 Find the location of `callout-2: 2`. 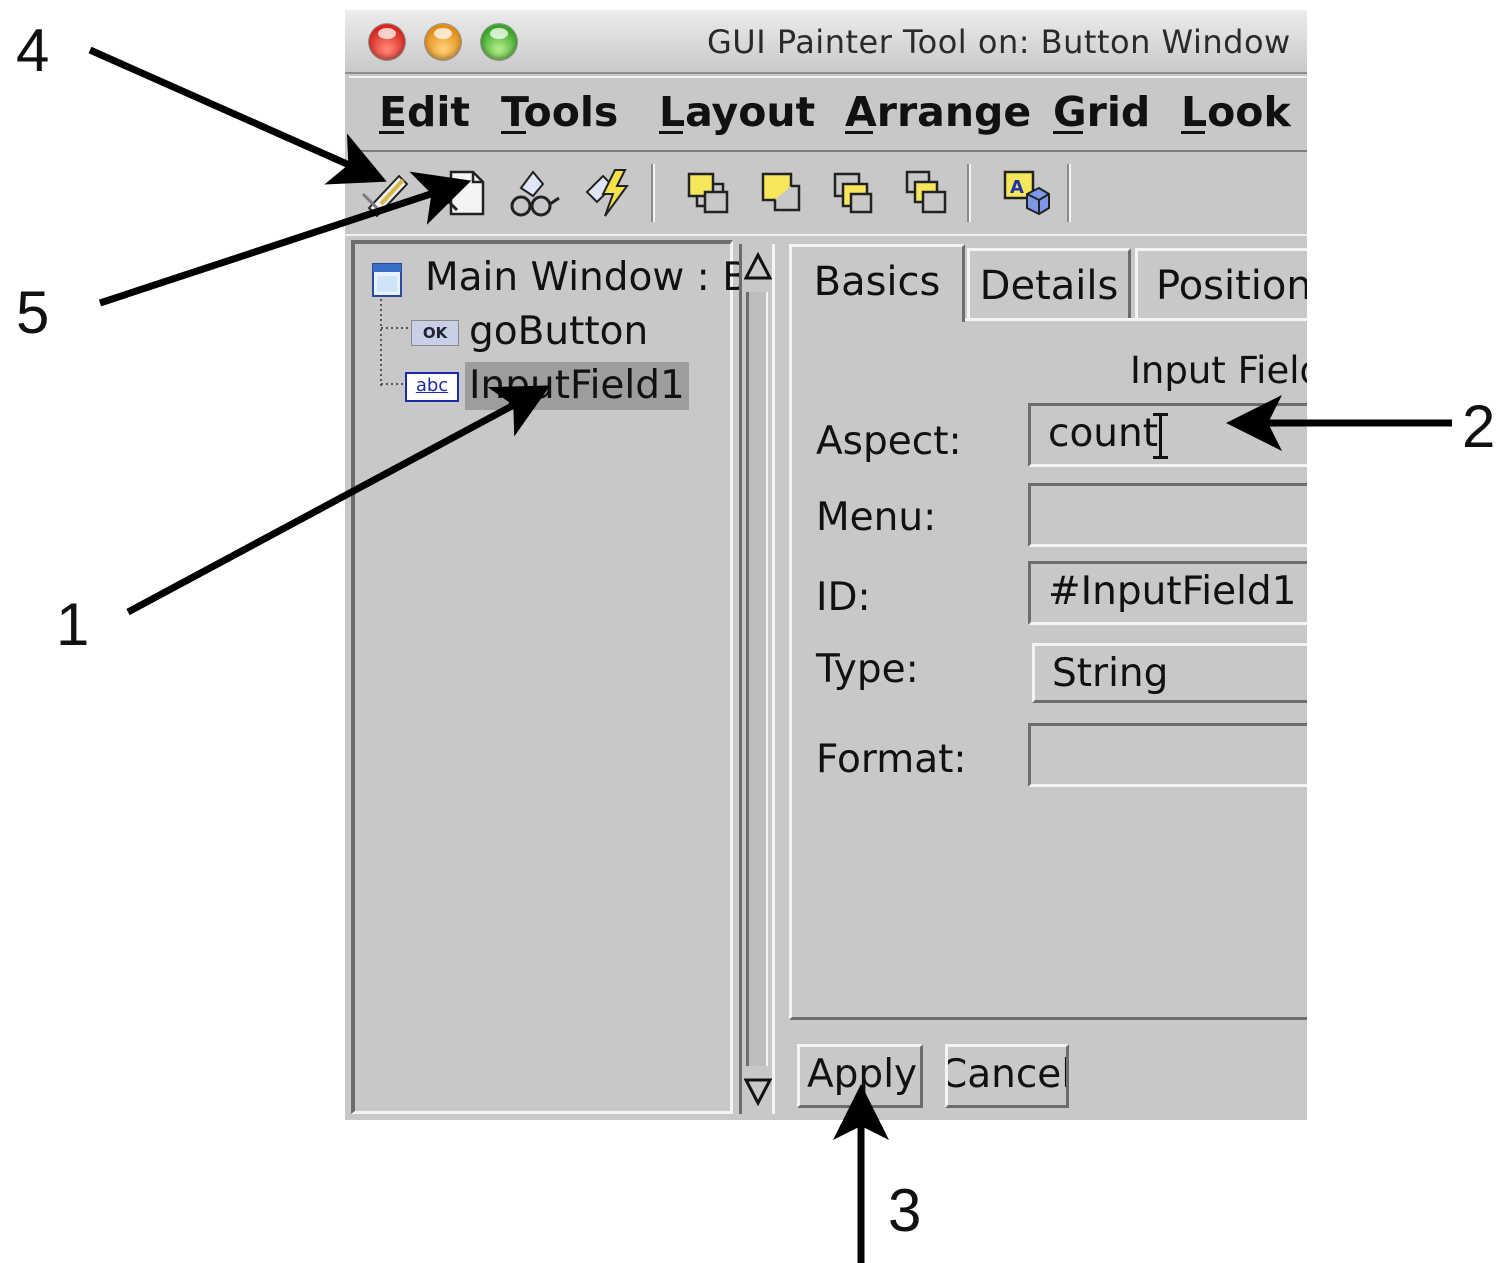

callout-2: 2 is located at coordinates (1479, 426).